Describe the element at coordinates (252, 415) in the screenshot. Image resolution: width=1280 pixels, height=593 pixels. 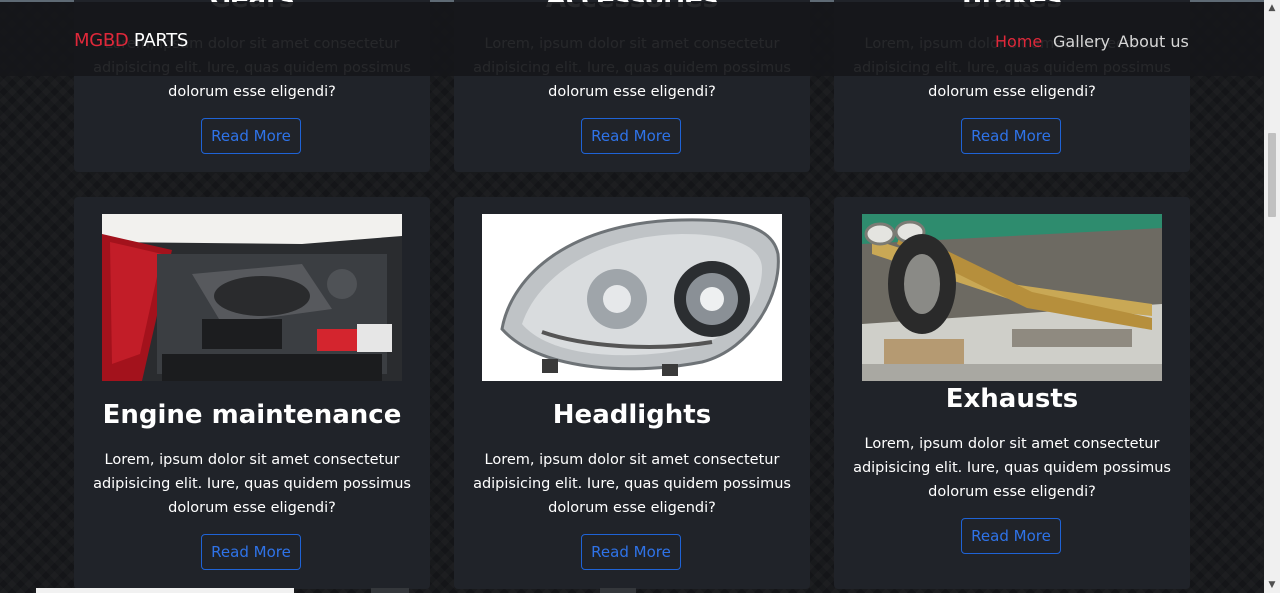
I see `card-title: Engine maintenance` at that location.